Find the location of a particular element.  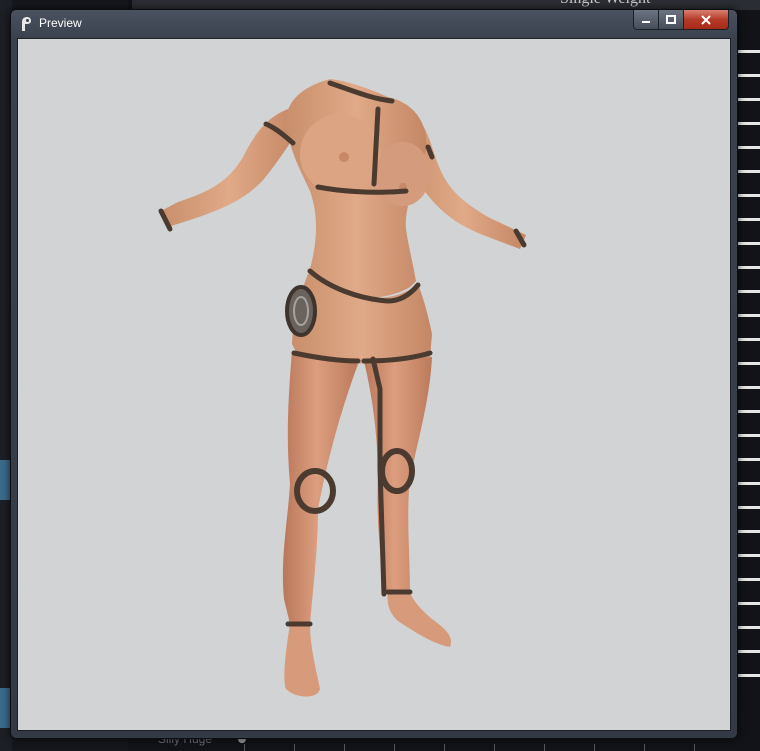

window-controls is located at coordinates (681, 20).